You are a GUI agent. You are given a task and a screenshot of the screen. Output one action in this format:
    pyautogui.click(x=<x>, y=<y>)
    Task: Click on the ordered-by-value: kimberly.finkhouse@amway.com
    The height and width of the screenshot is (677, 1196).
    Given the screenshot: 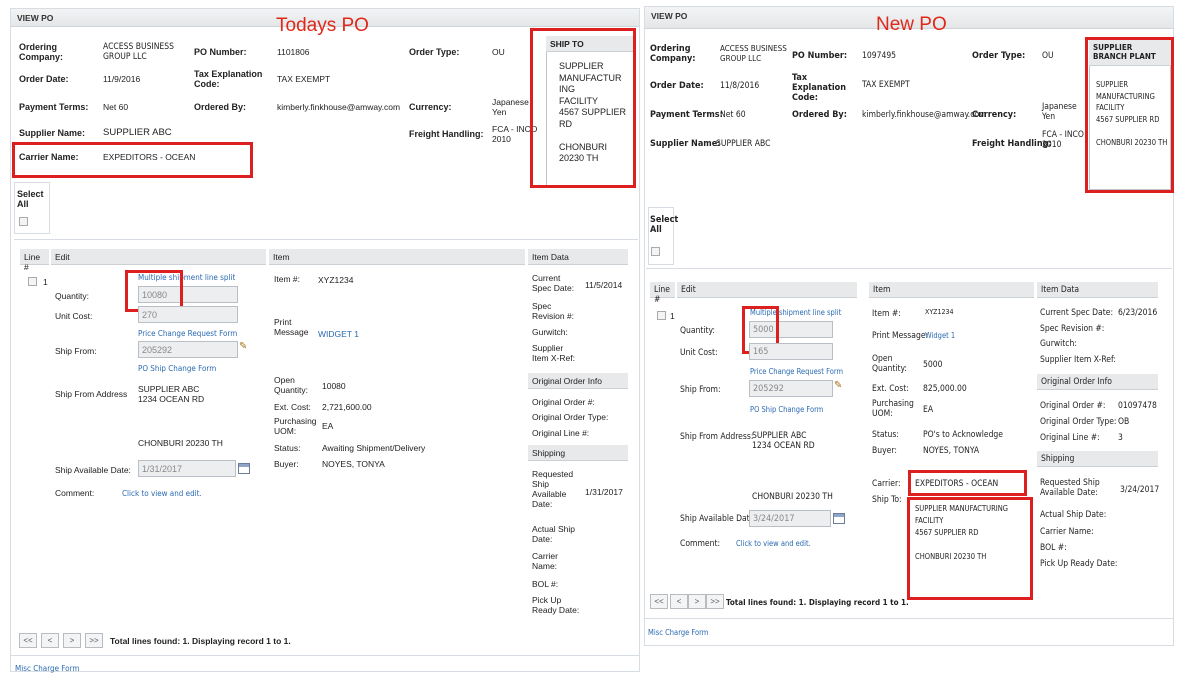 What is the action you would take?
    pyautogui.click(x=339, y=107)
    